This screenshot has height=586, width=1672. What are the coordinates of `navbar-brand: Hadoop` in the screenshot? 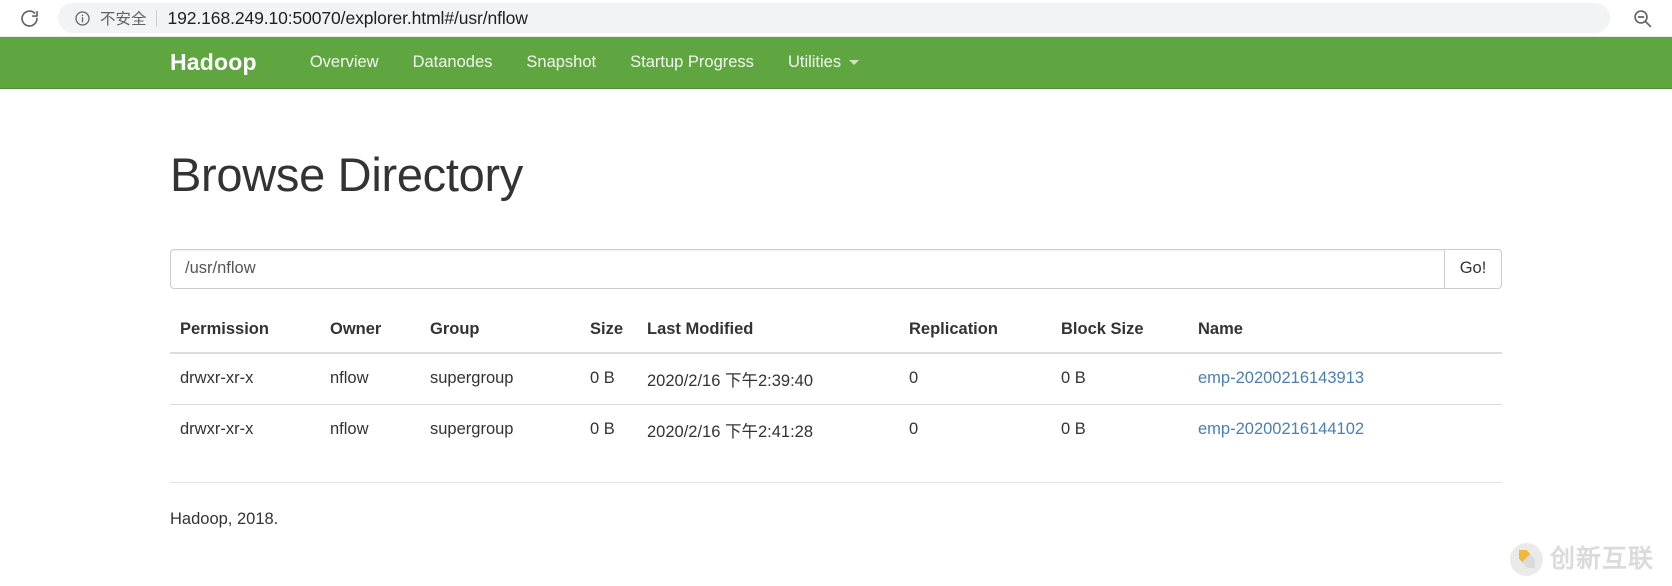 It's located at (221, 62).